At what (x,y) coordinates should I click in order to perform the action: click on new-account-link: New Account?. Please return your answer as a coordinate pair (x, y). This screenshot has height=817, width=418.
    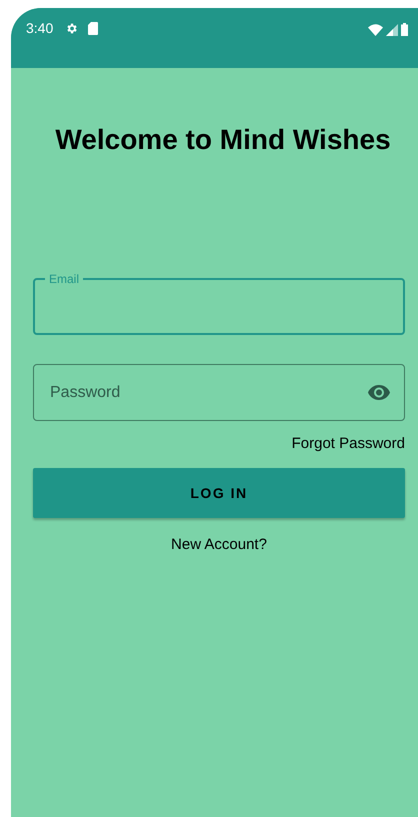
    Looking at the image, I should click on (219, 544).